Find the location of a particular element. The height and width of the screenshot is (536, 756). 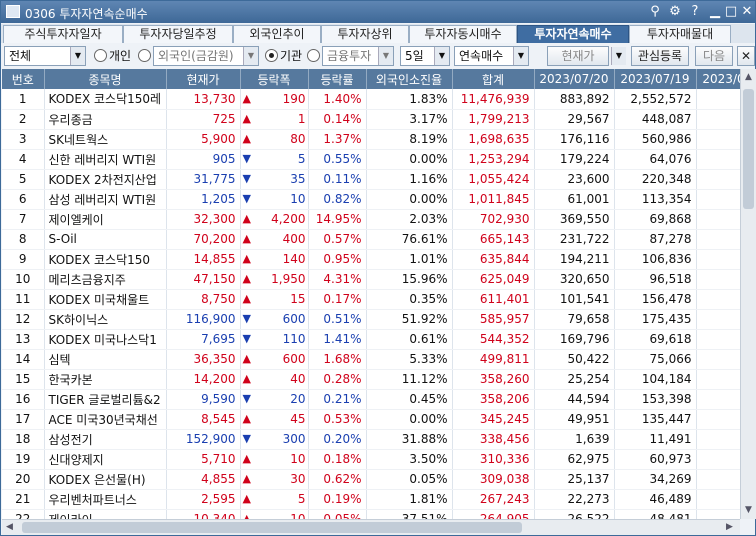

tab-foreign-trend: 외국인추이 is located at coordinates (277, 34).